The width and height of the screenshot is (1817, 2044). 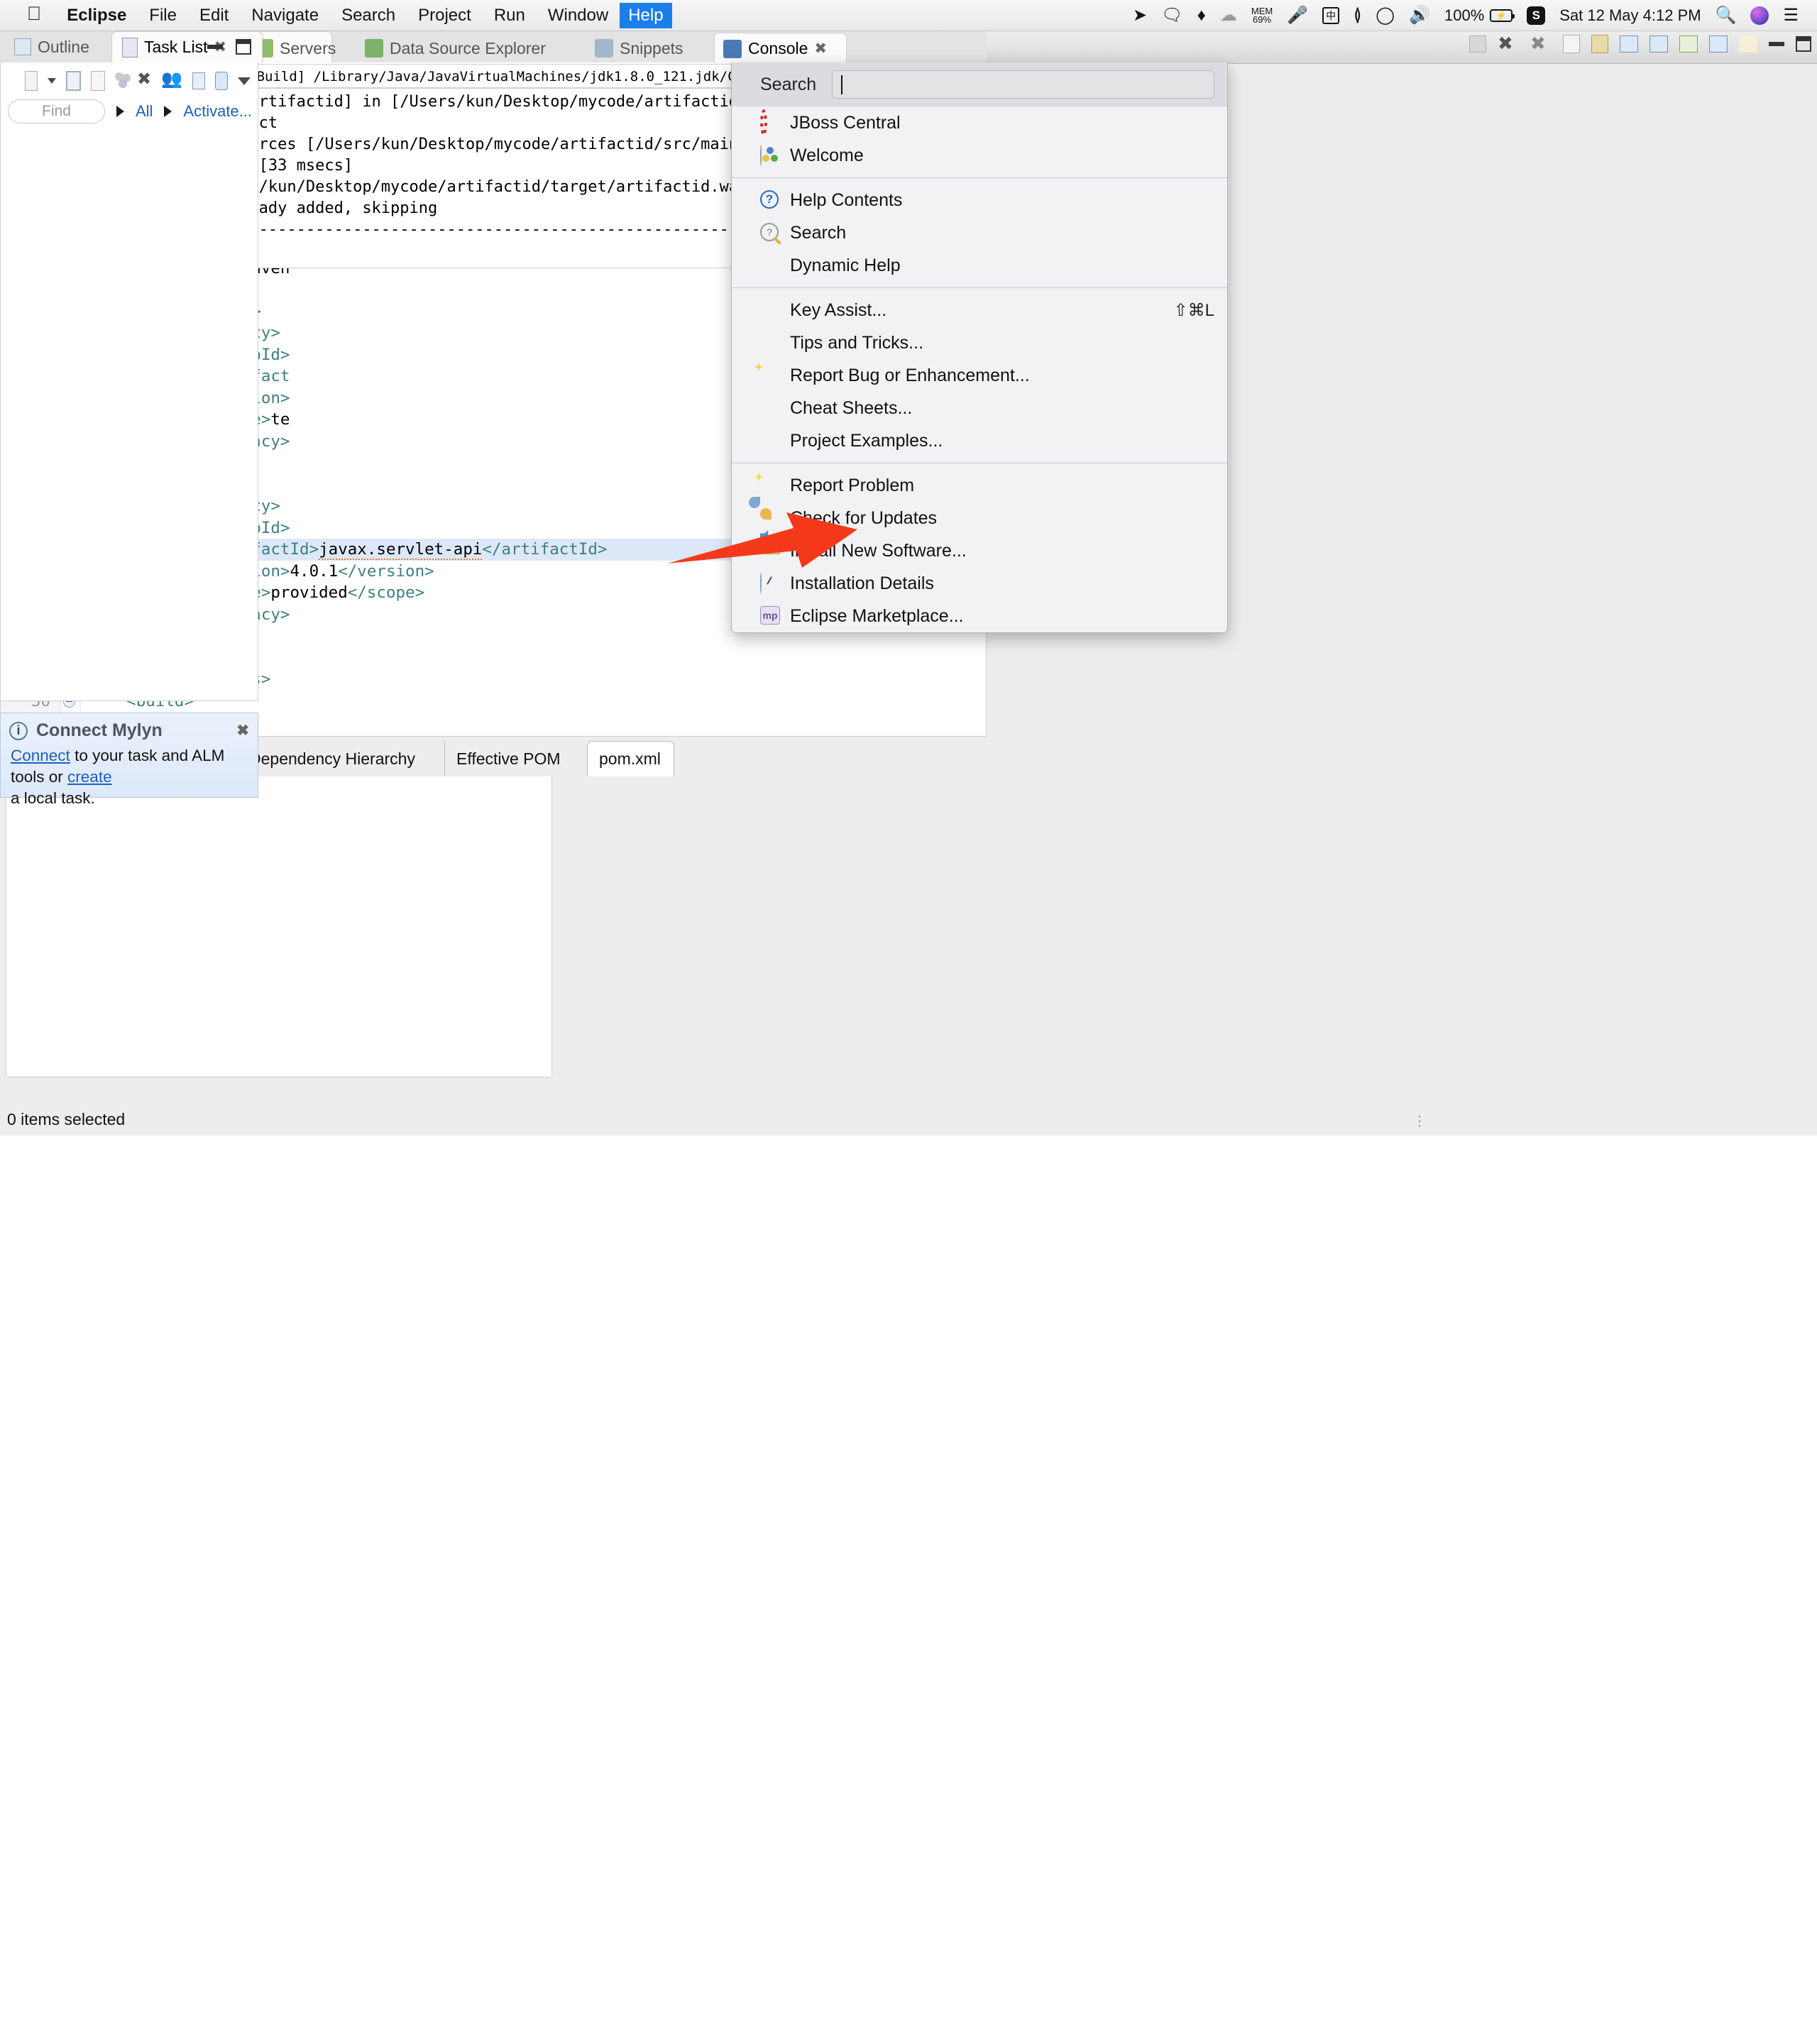 I want to click on siri-icon, so click(x=1759, y=15).